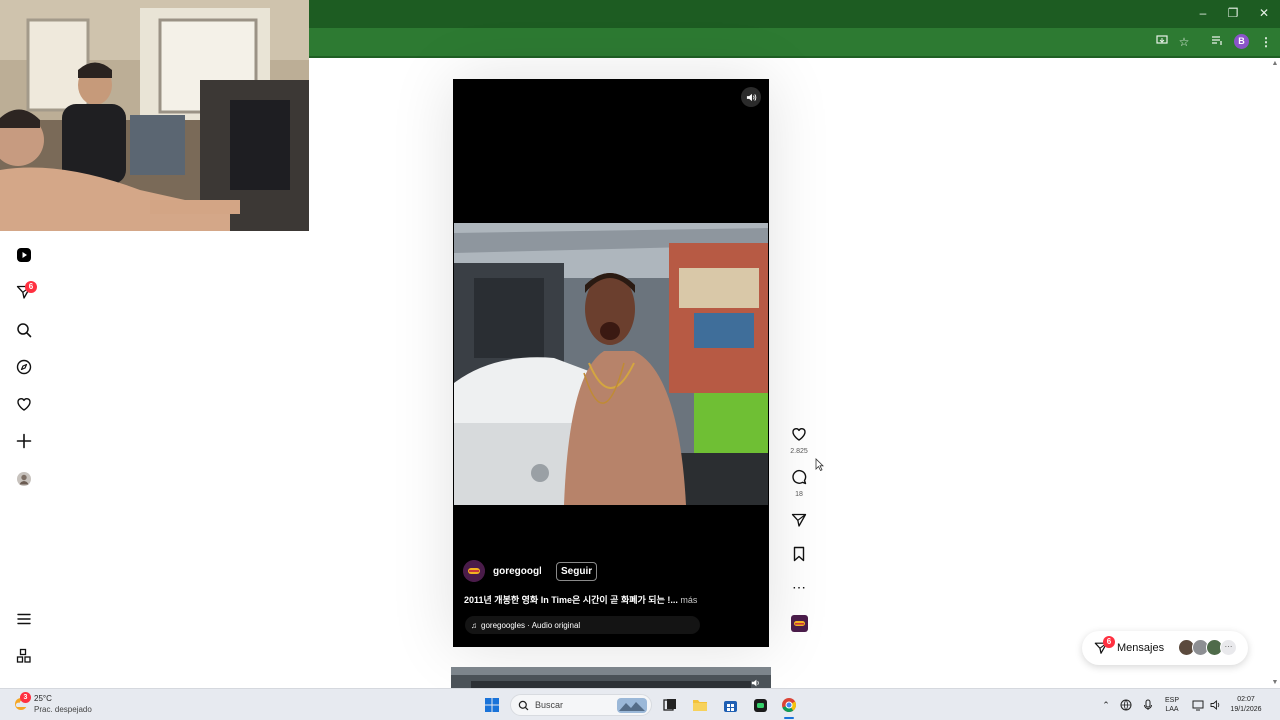  Describe the element at coordinates (577, 571) in the screenshot. I see `follow-button: Seguir` at that location.